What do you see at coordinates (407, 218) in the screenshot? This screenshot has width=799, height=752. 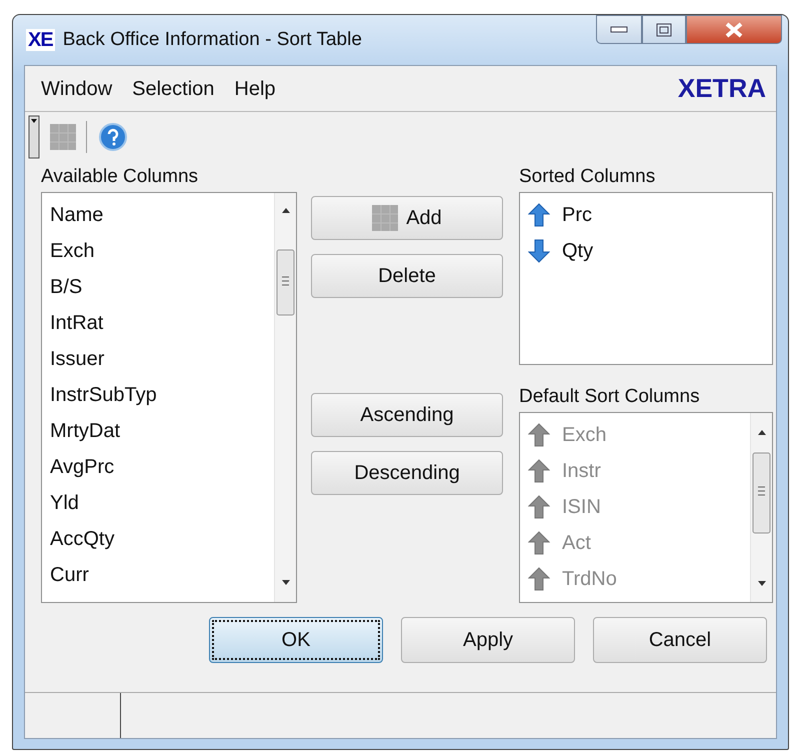 I see `action-button: Add` at bounding box center [407, 218].